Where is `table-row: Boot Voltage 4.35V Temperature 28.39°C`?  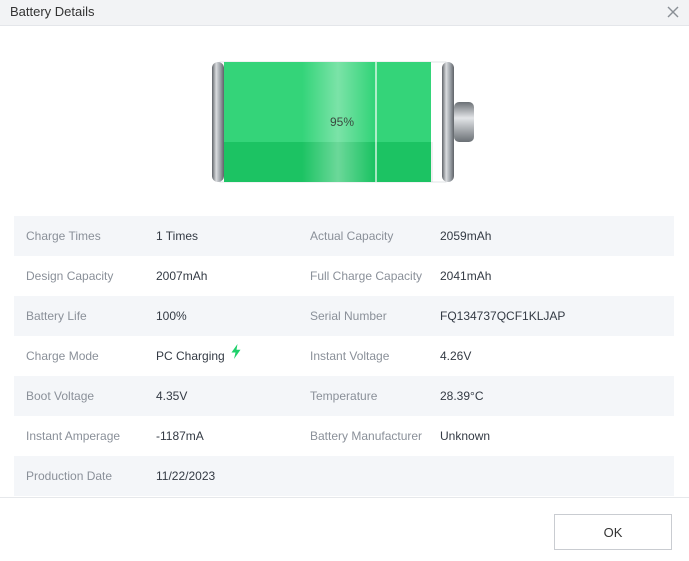 table-row: Boot Voltage 4.35V Temperature 28.39°C is located at coordinates (344, 396).